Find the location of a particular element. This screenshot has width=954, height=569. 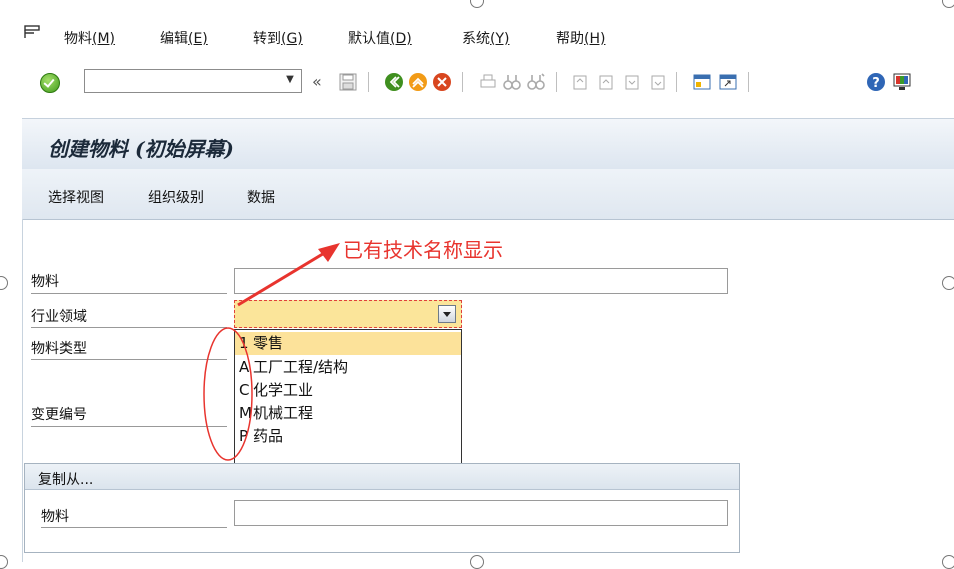

copy-material-label: 物料 is located at coordinates (55, 517).